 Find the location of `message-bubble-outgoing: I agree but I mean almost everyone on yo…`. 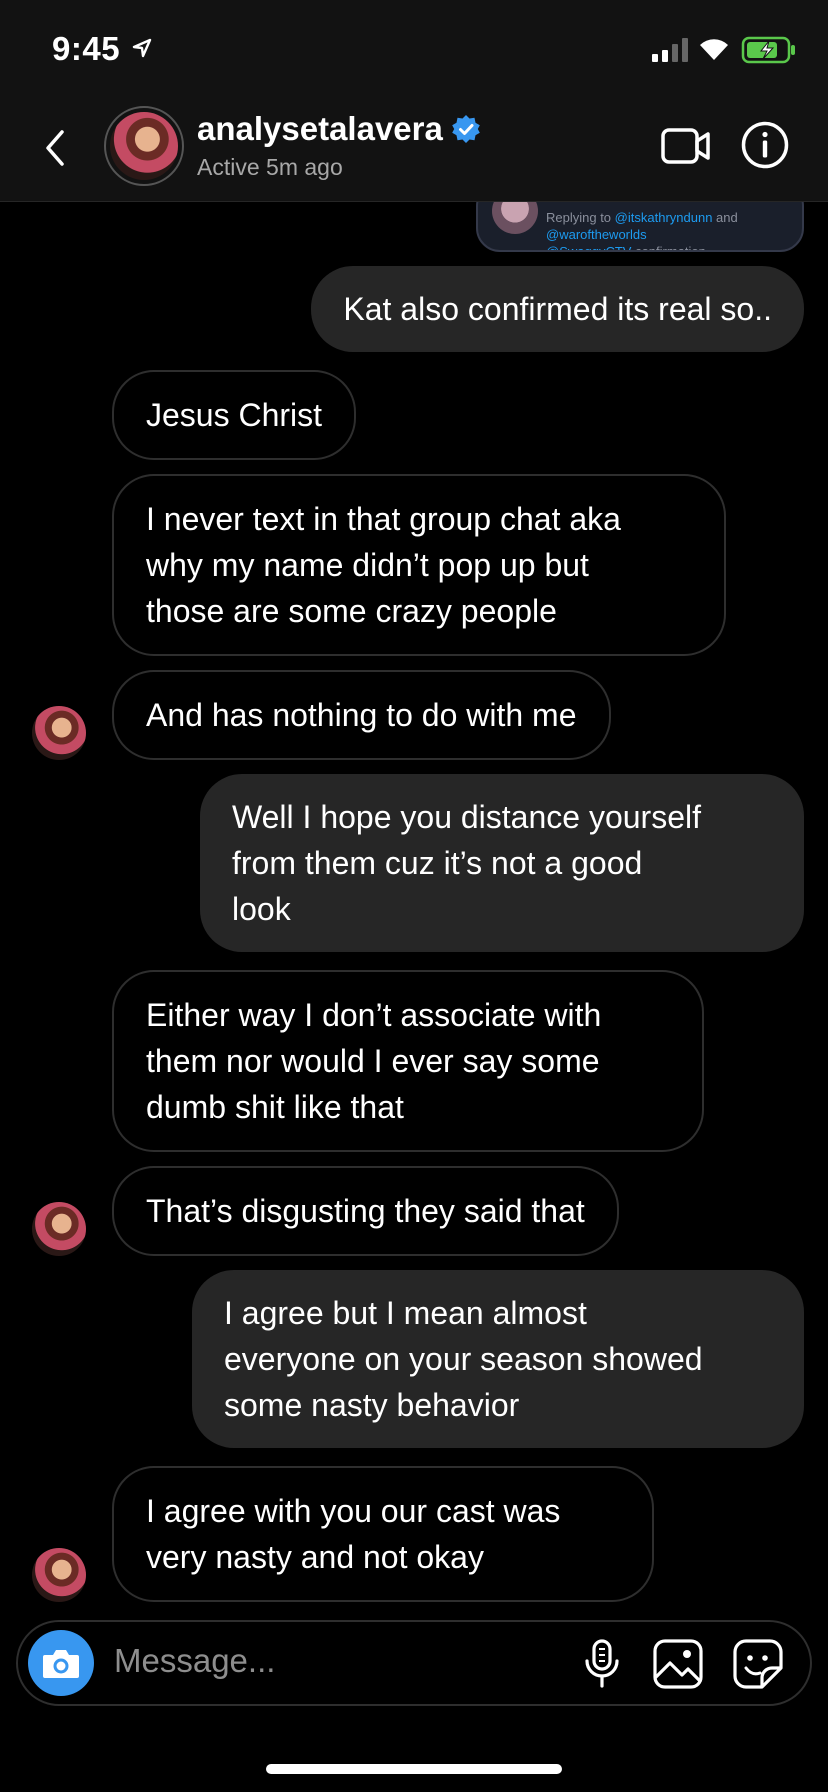

message-bubble-outgoing: I agree but I mean almost everyone on yo… is located at coordinates (498, 1359).